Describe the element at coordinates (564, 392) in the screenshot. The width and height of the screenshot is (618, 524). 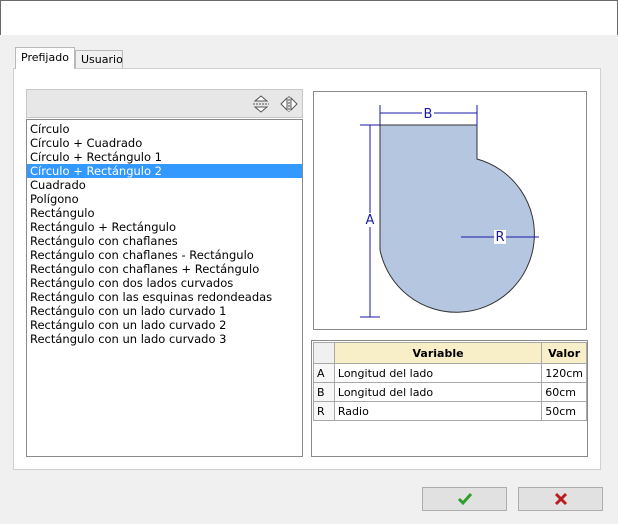
I see `table-cell-value: 60cm` at that location.